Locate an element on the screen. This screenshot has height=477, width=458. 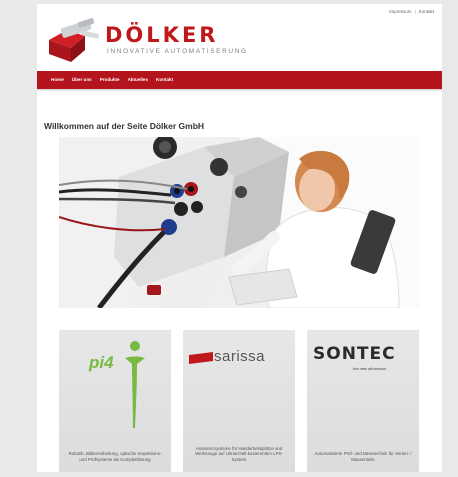
kontakt-top-link: Kontakt is located at coordinates (426, 11).